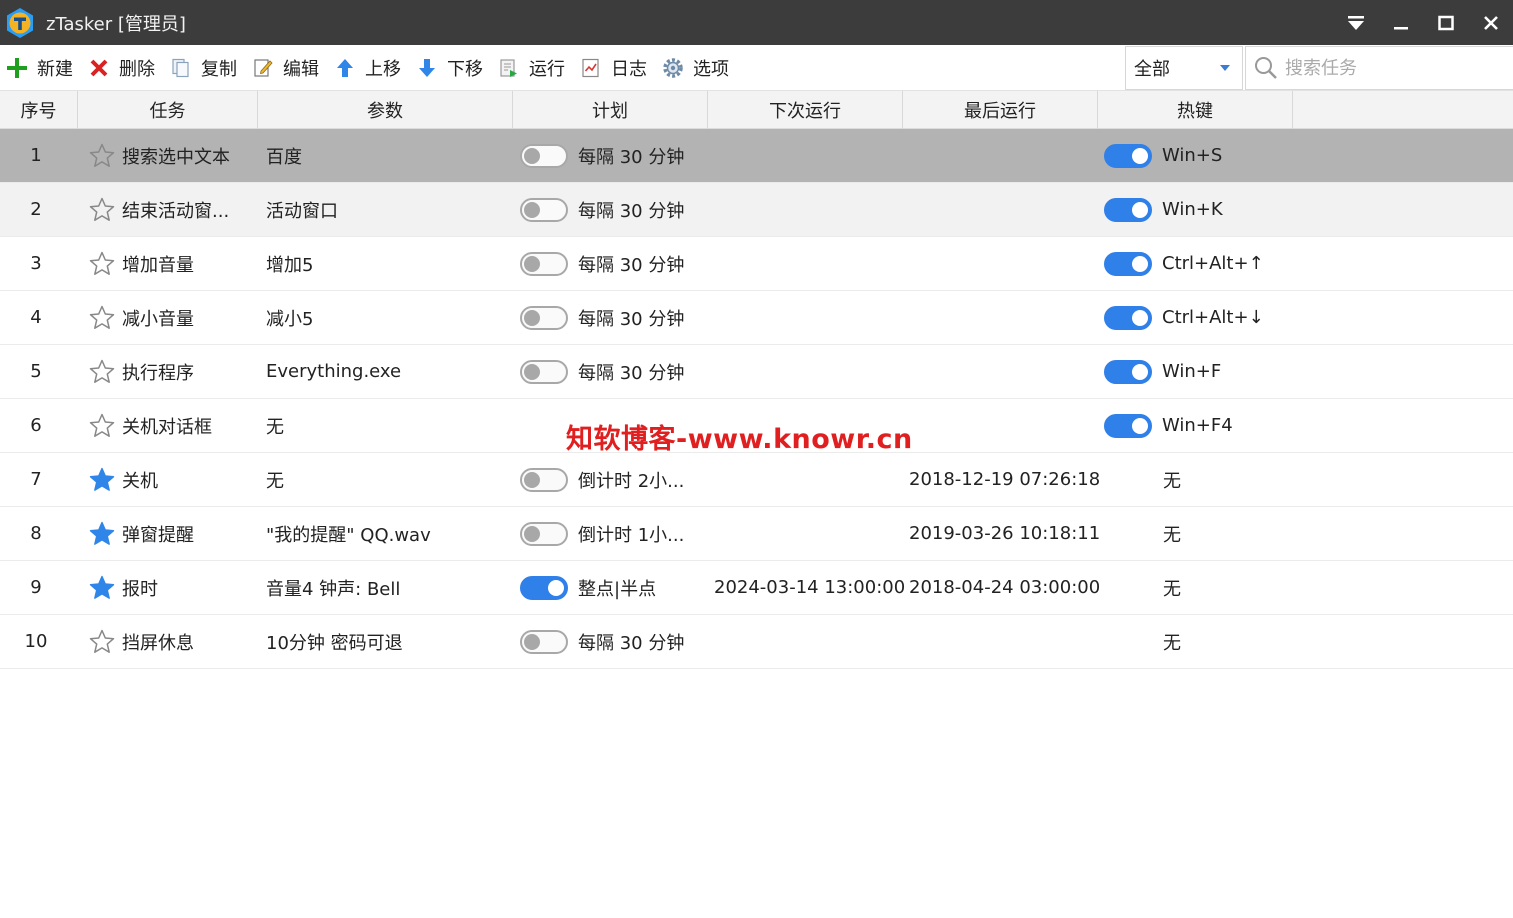 This screenshot has width=1513, height=918. What do you see at coordinates (756, 480) in the screenshot?
I see `table-row: 7 关机 无 倒计时 2小... 2018-12-19 07:26:18 无` at bounding box center [756, 480].